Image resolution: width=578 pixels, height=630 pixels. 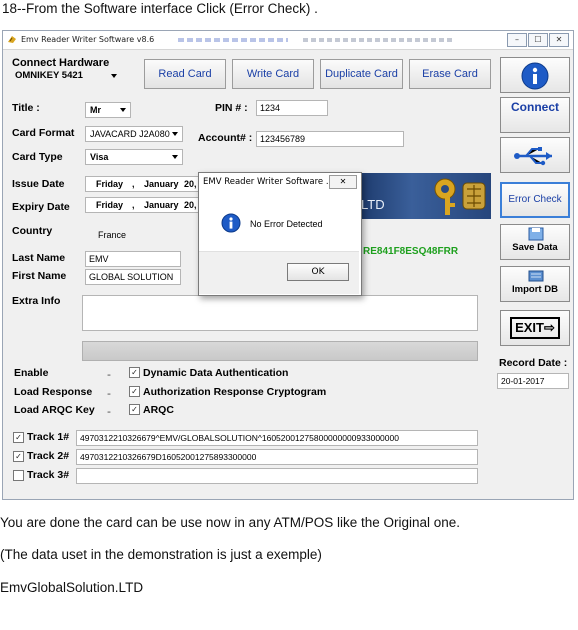 What do you see at coordinates (18, 456) in the screenshot?
I see `track2-checkbox: ✓` at bounding box center [18, 456].